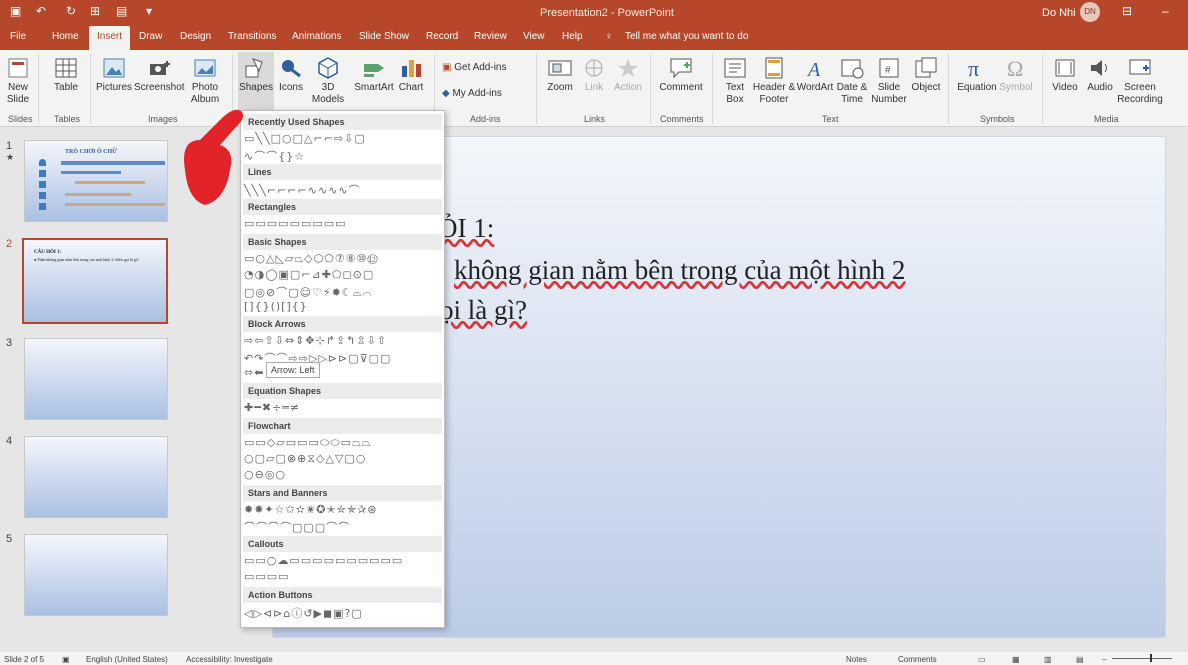 The width and height of the screenshot is (1188, 665). I want to click on chart-button: Chart, so click(411, 75).